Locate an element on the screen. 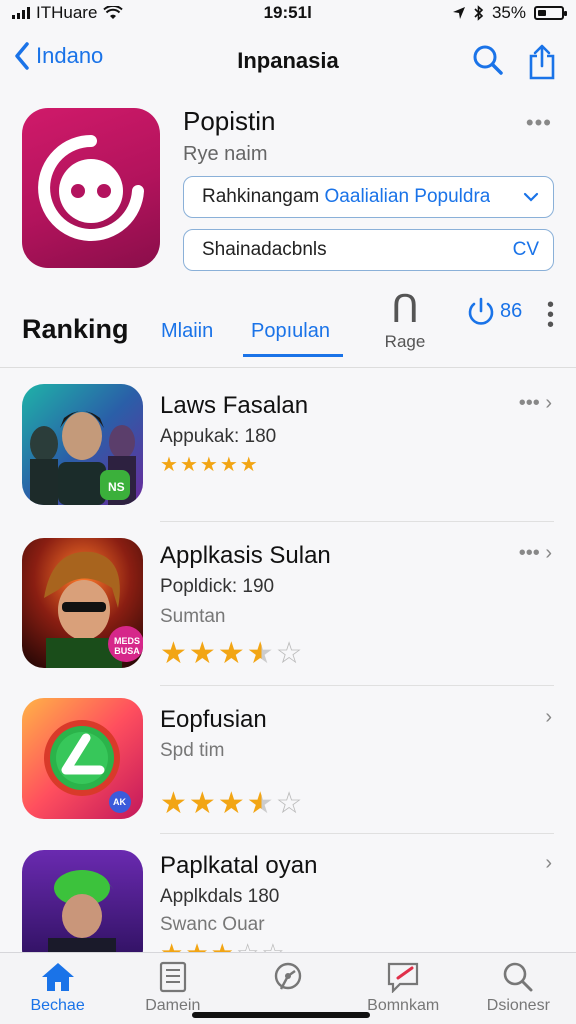 The width and height of the screenshot is (576, 1024). message-icon is located at coordinates (403, 977).